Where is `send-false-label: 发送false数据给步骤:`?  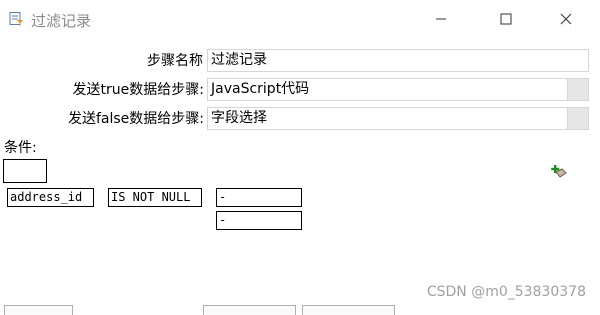 send-false-label: 发送false数据给步骤: is located at coordinates (135, 119).